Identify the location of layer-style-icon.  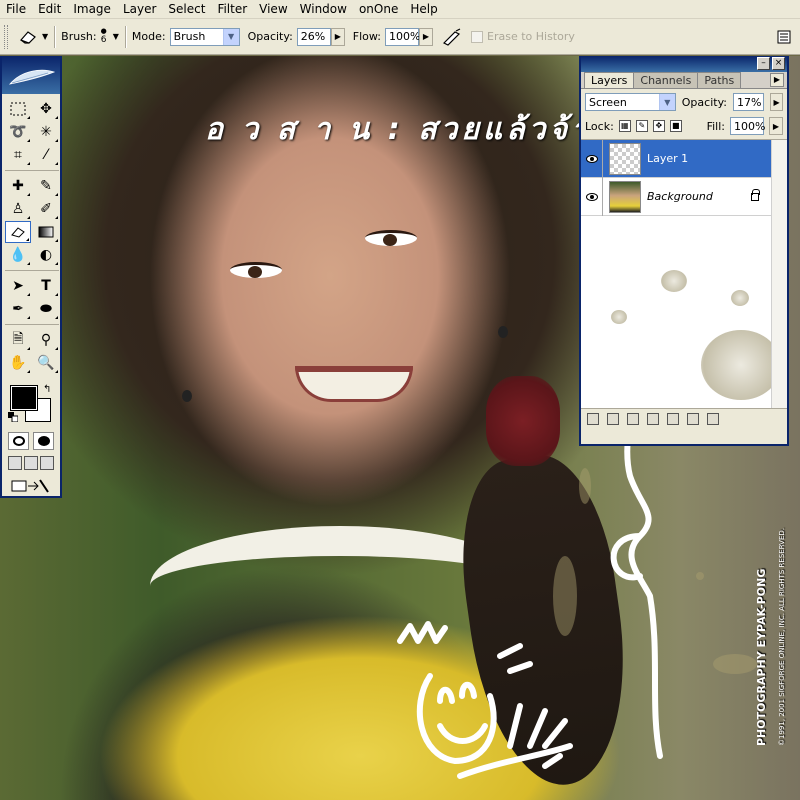
(613, 418).